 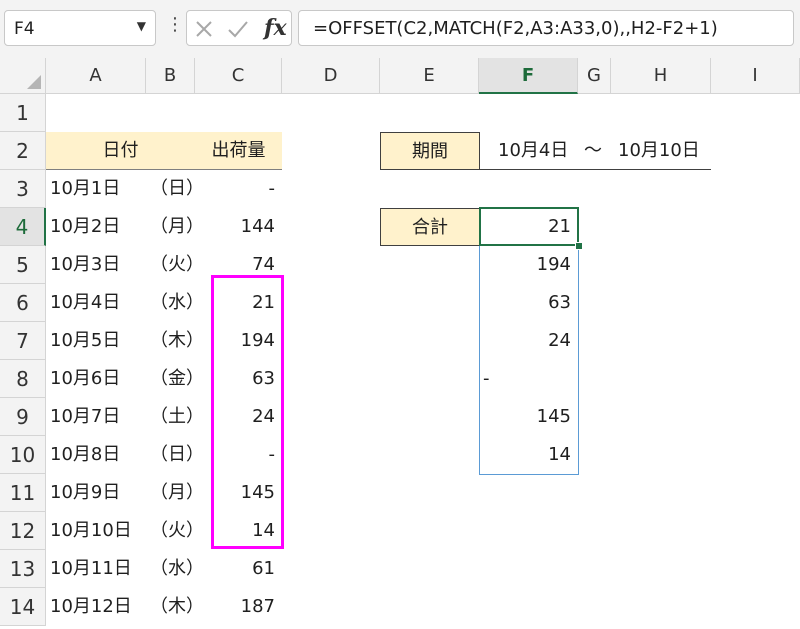 What do you see at coordinates (23, 151) in the screenshot?
I see `row-header-2: 2` at bounding box center [23, 151].